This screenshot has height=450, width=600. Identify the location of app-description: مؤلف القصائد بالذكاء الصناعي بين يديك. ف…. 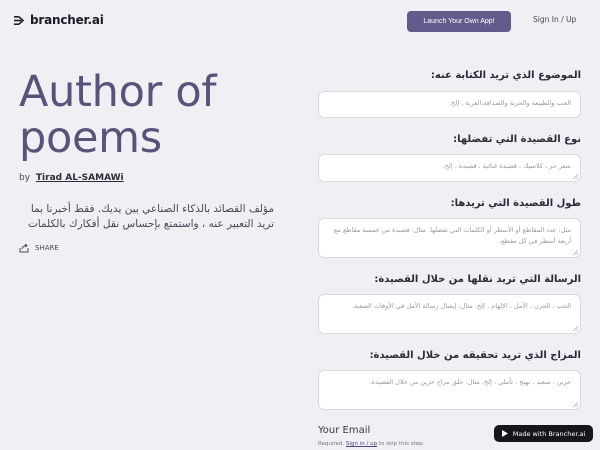
(150, 216).